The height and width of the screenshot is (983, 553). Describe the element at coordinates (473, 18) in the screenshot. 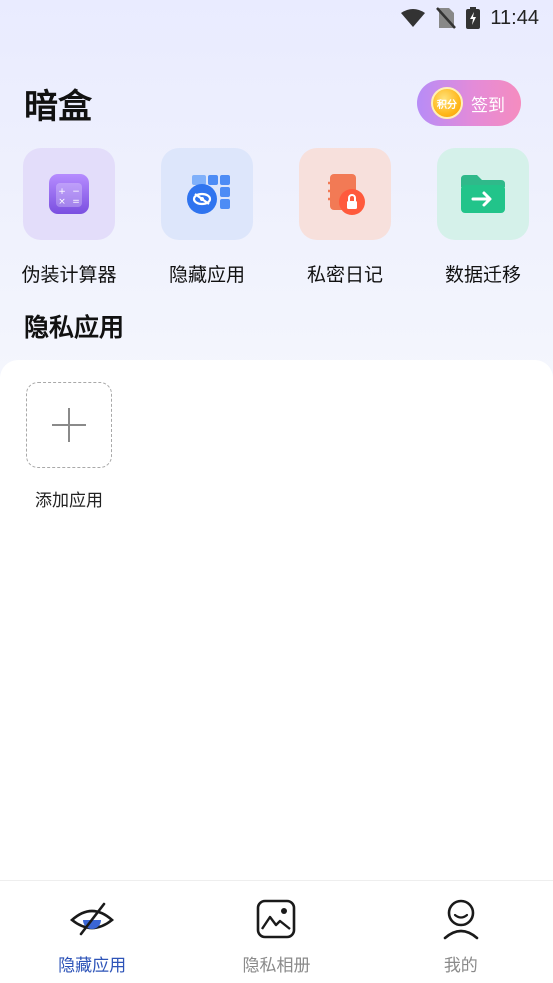

I see `battery-charging-icon` at that location.